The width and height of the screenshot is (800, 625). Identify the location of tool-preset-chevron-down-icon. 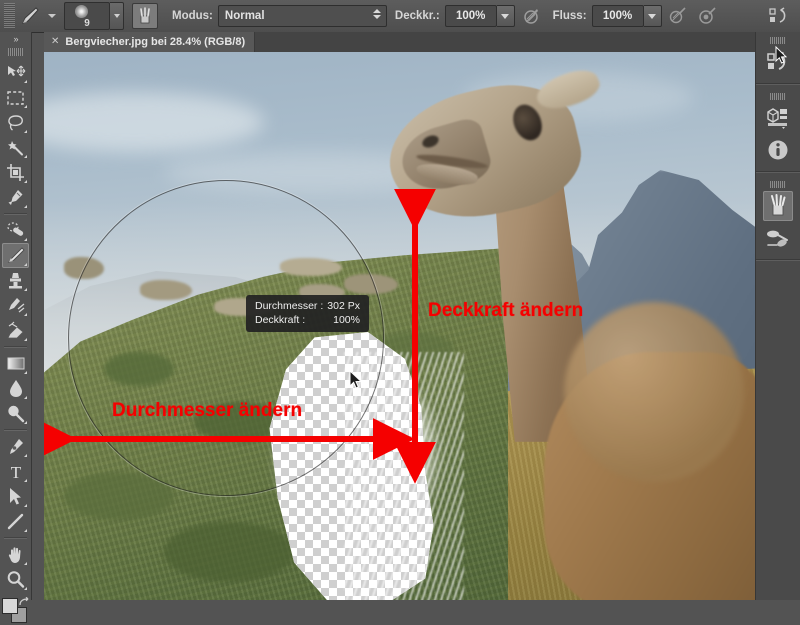
(52, 16).